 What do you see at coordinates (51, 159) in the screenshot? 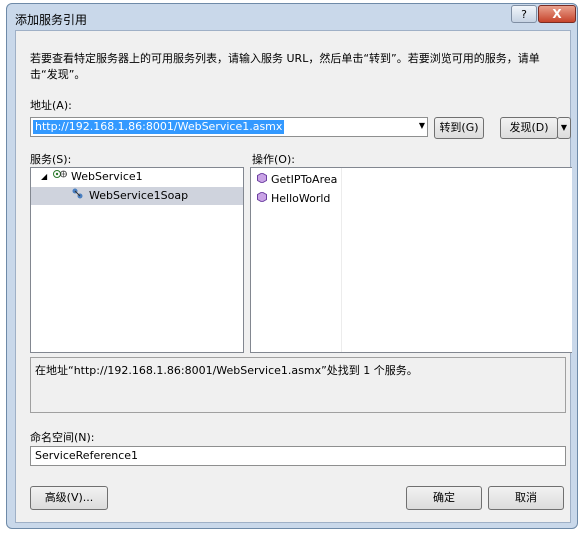
I see `services-label: 服务(S):` at bounding box center [51, 159].